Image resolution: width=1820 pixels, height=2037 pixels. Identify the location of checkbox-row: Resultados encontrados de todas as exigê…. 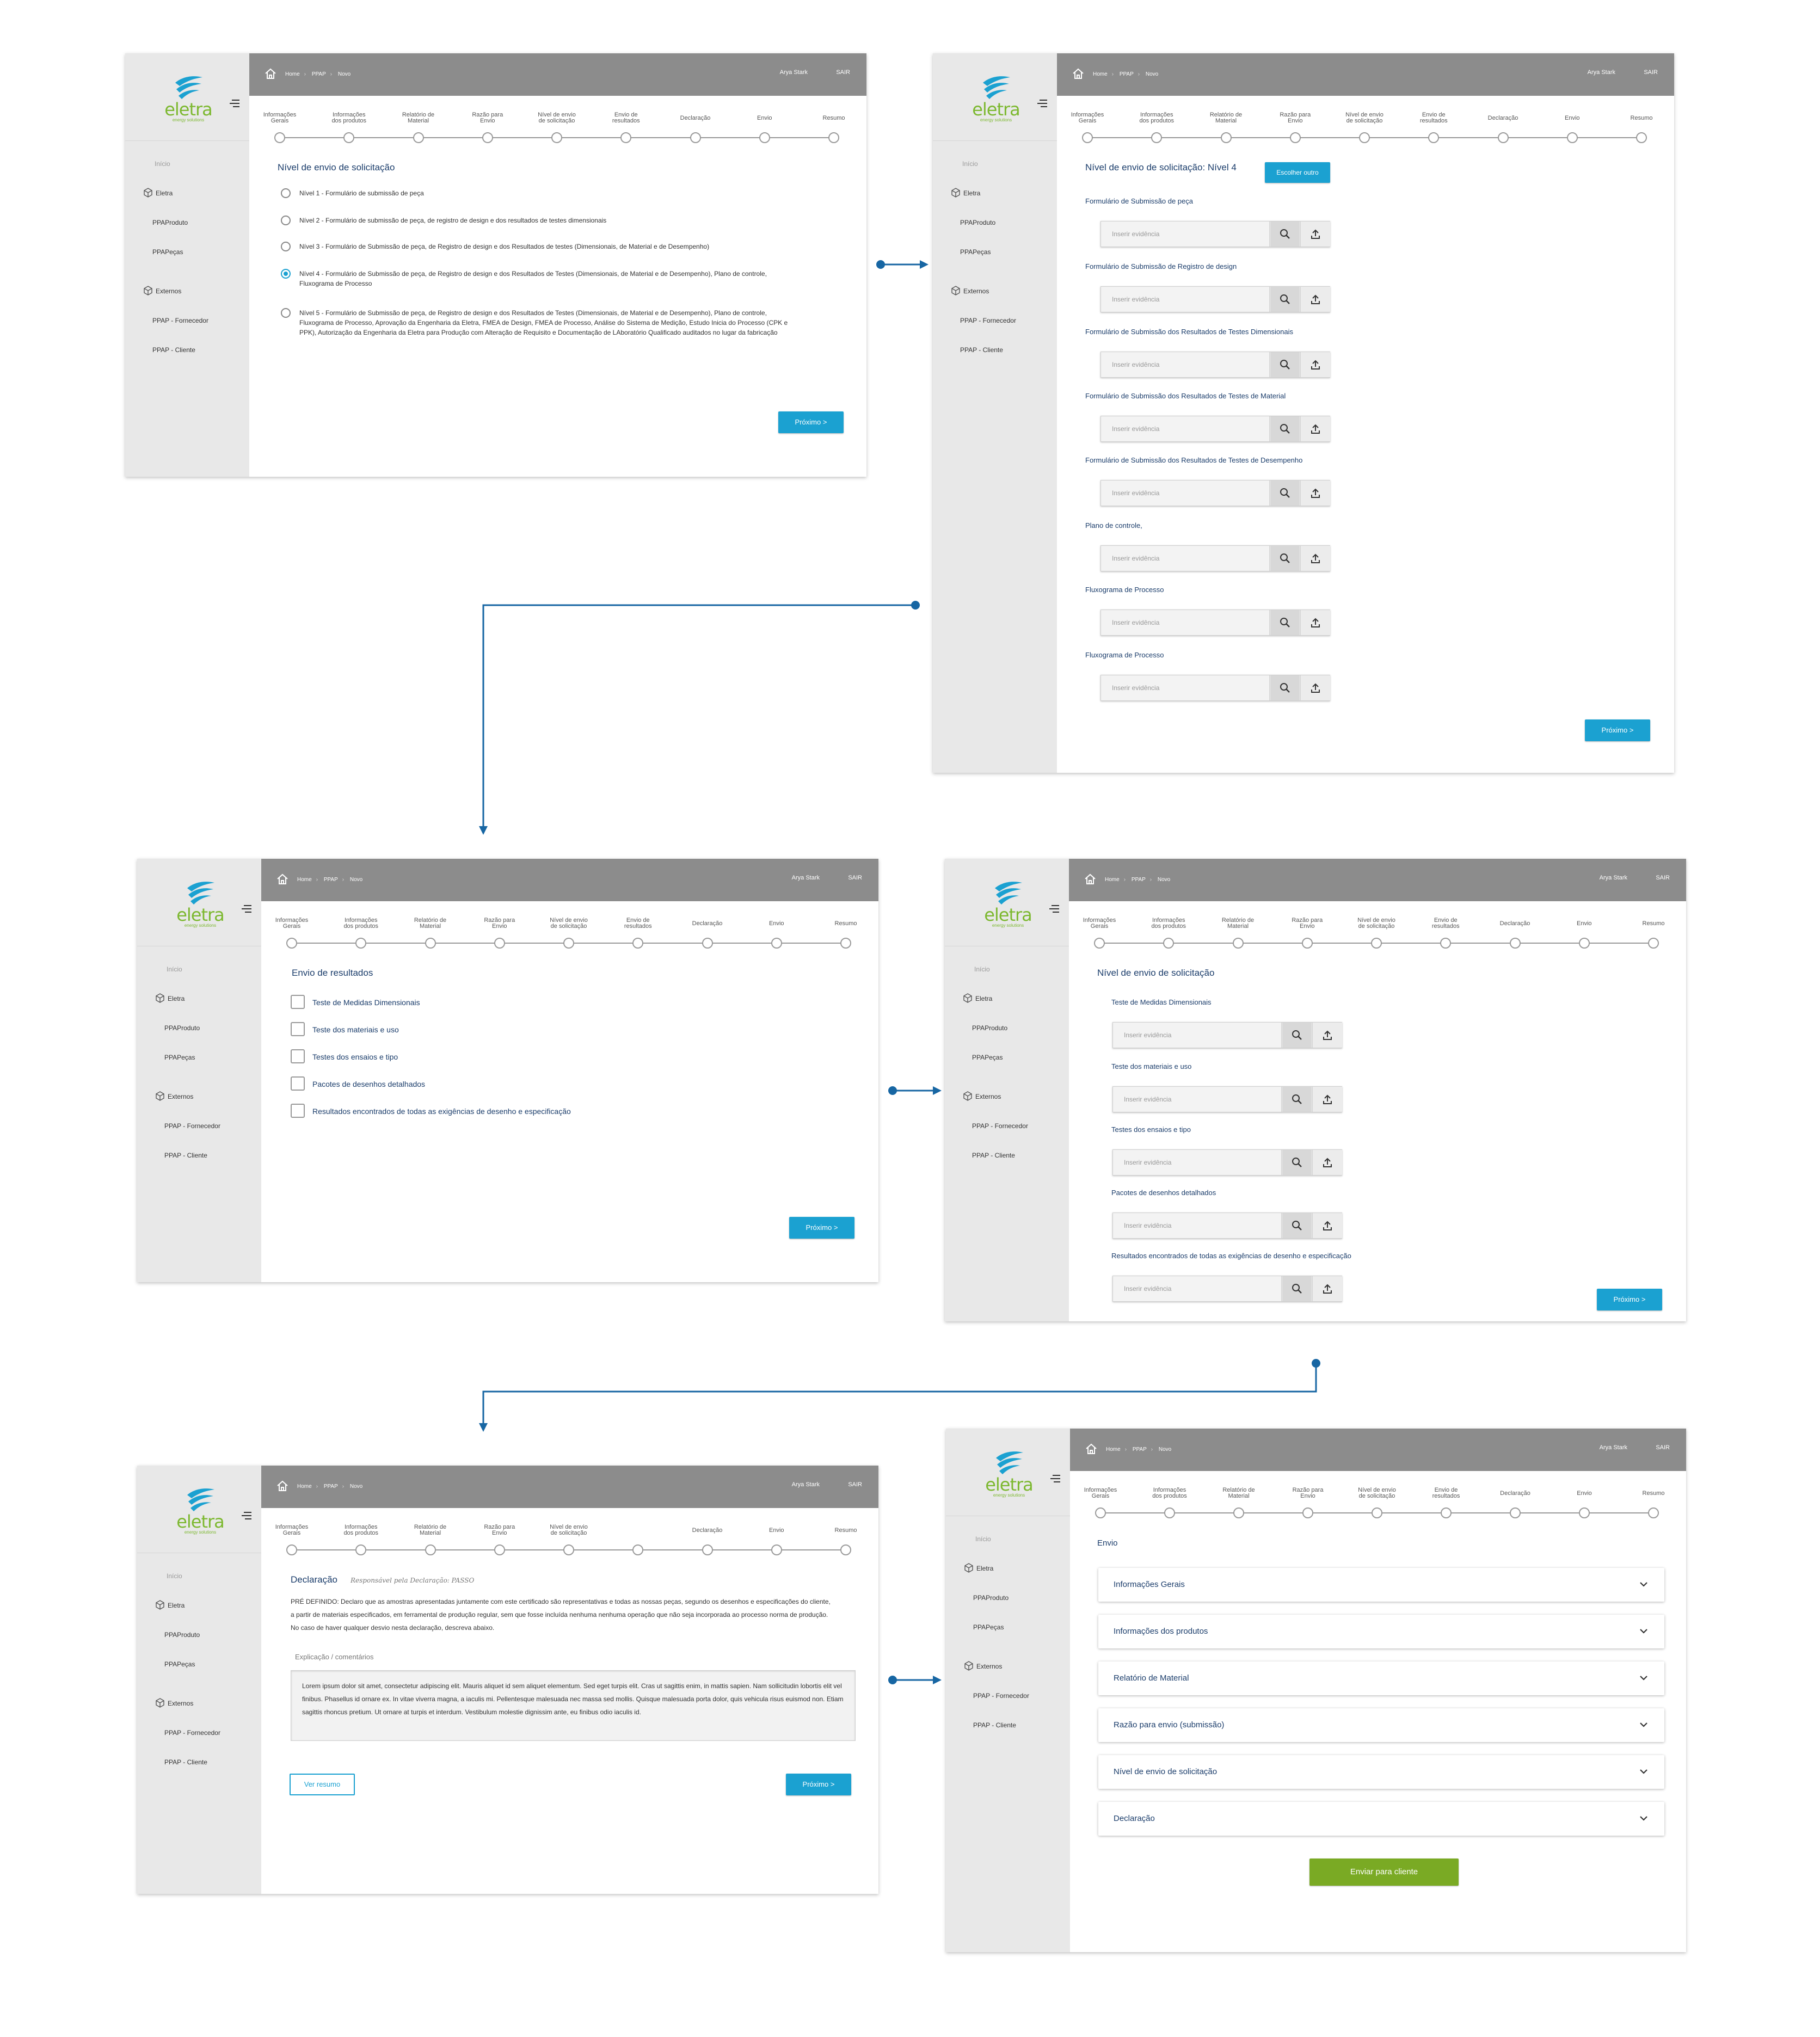
(431, 1111).